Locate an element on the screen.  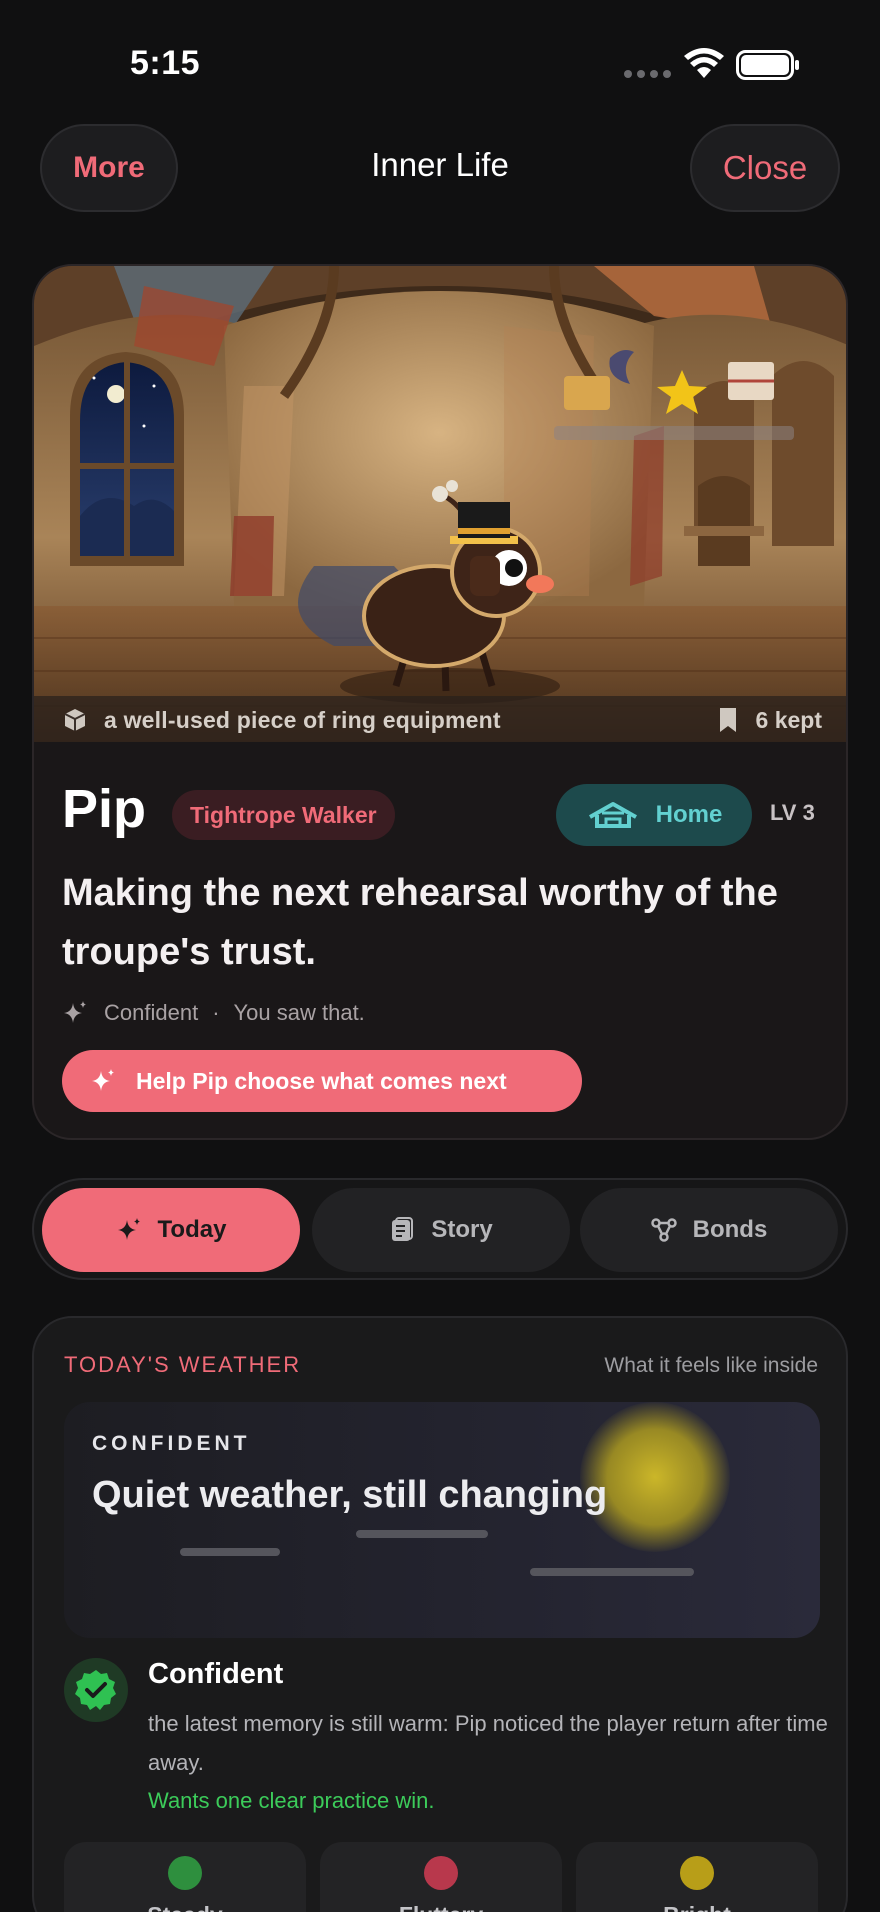
trait-label: Fluttery is located at coordinates (441, 1907).